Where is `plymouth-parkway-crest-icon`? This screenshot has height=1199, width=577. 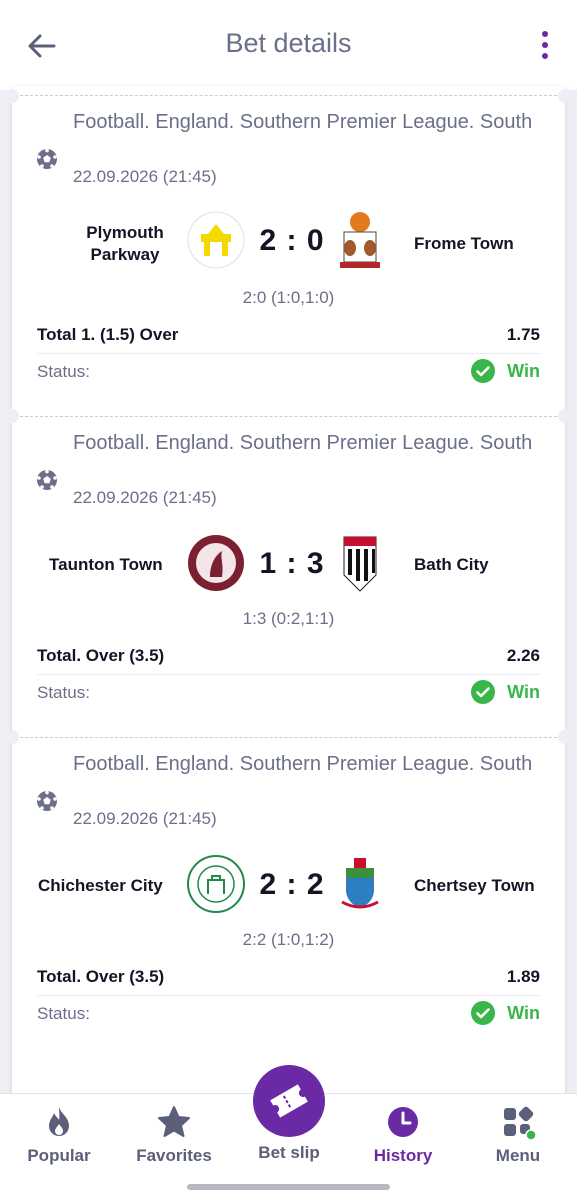
plymouth-parkway-crest-icon is located at coordinates (216, 240).